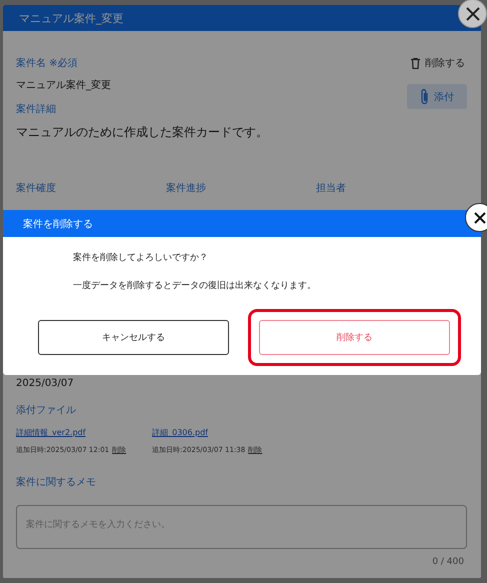 The width and height of the screenshot is (487, 583). What do you see at coordinates (415, 63) in the screenshot?
I see `trash-icon` at bounding box center [415, 63].